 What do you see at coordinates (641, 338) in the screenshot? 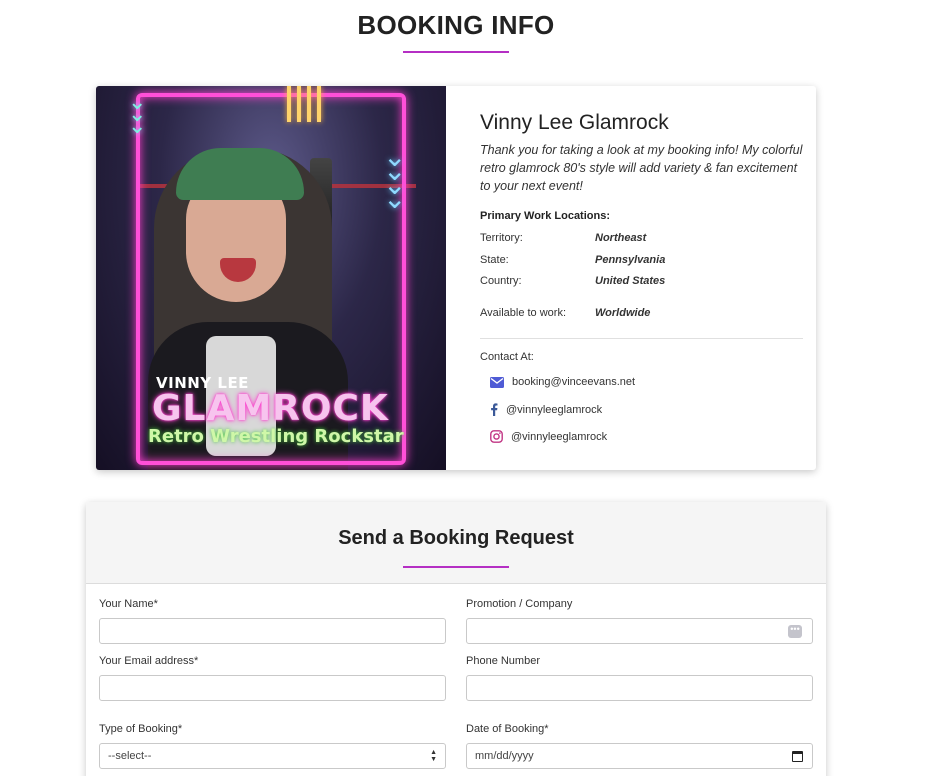
I see `divider` at bounding box center [641, 338].